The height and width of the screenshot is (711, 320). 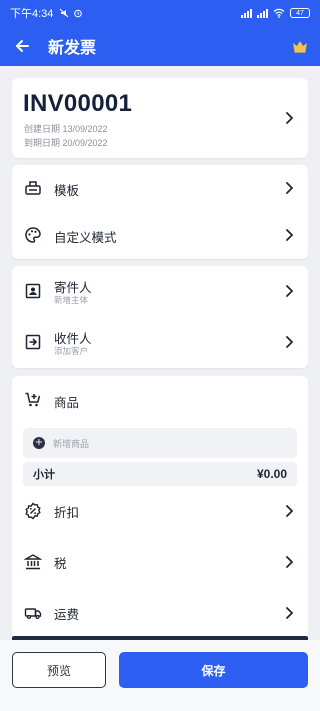 I want to click on battery-icon: 47, so click(x=300, y=13).